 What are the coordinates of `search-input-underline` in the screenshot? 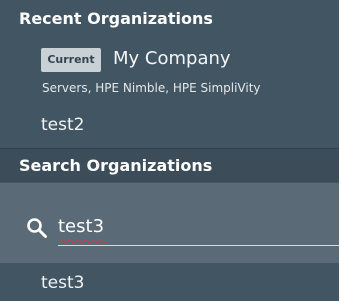 It's located at (198, 245).